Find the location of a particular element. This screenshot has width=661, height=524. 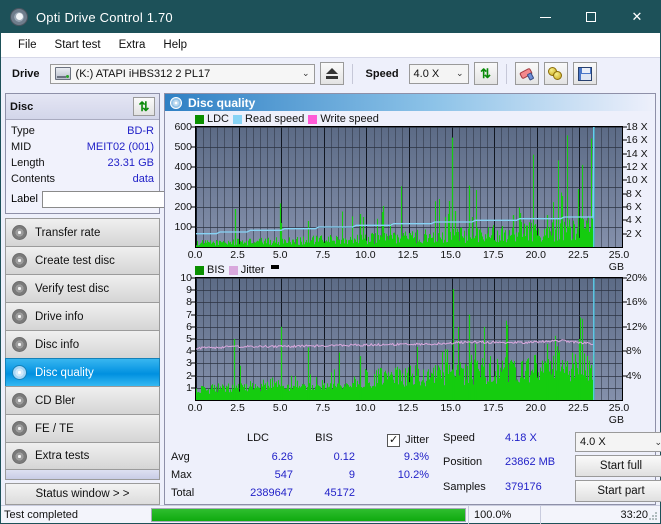

menu-bar: File Start test Extra Help is located at coordinates (330, 45).